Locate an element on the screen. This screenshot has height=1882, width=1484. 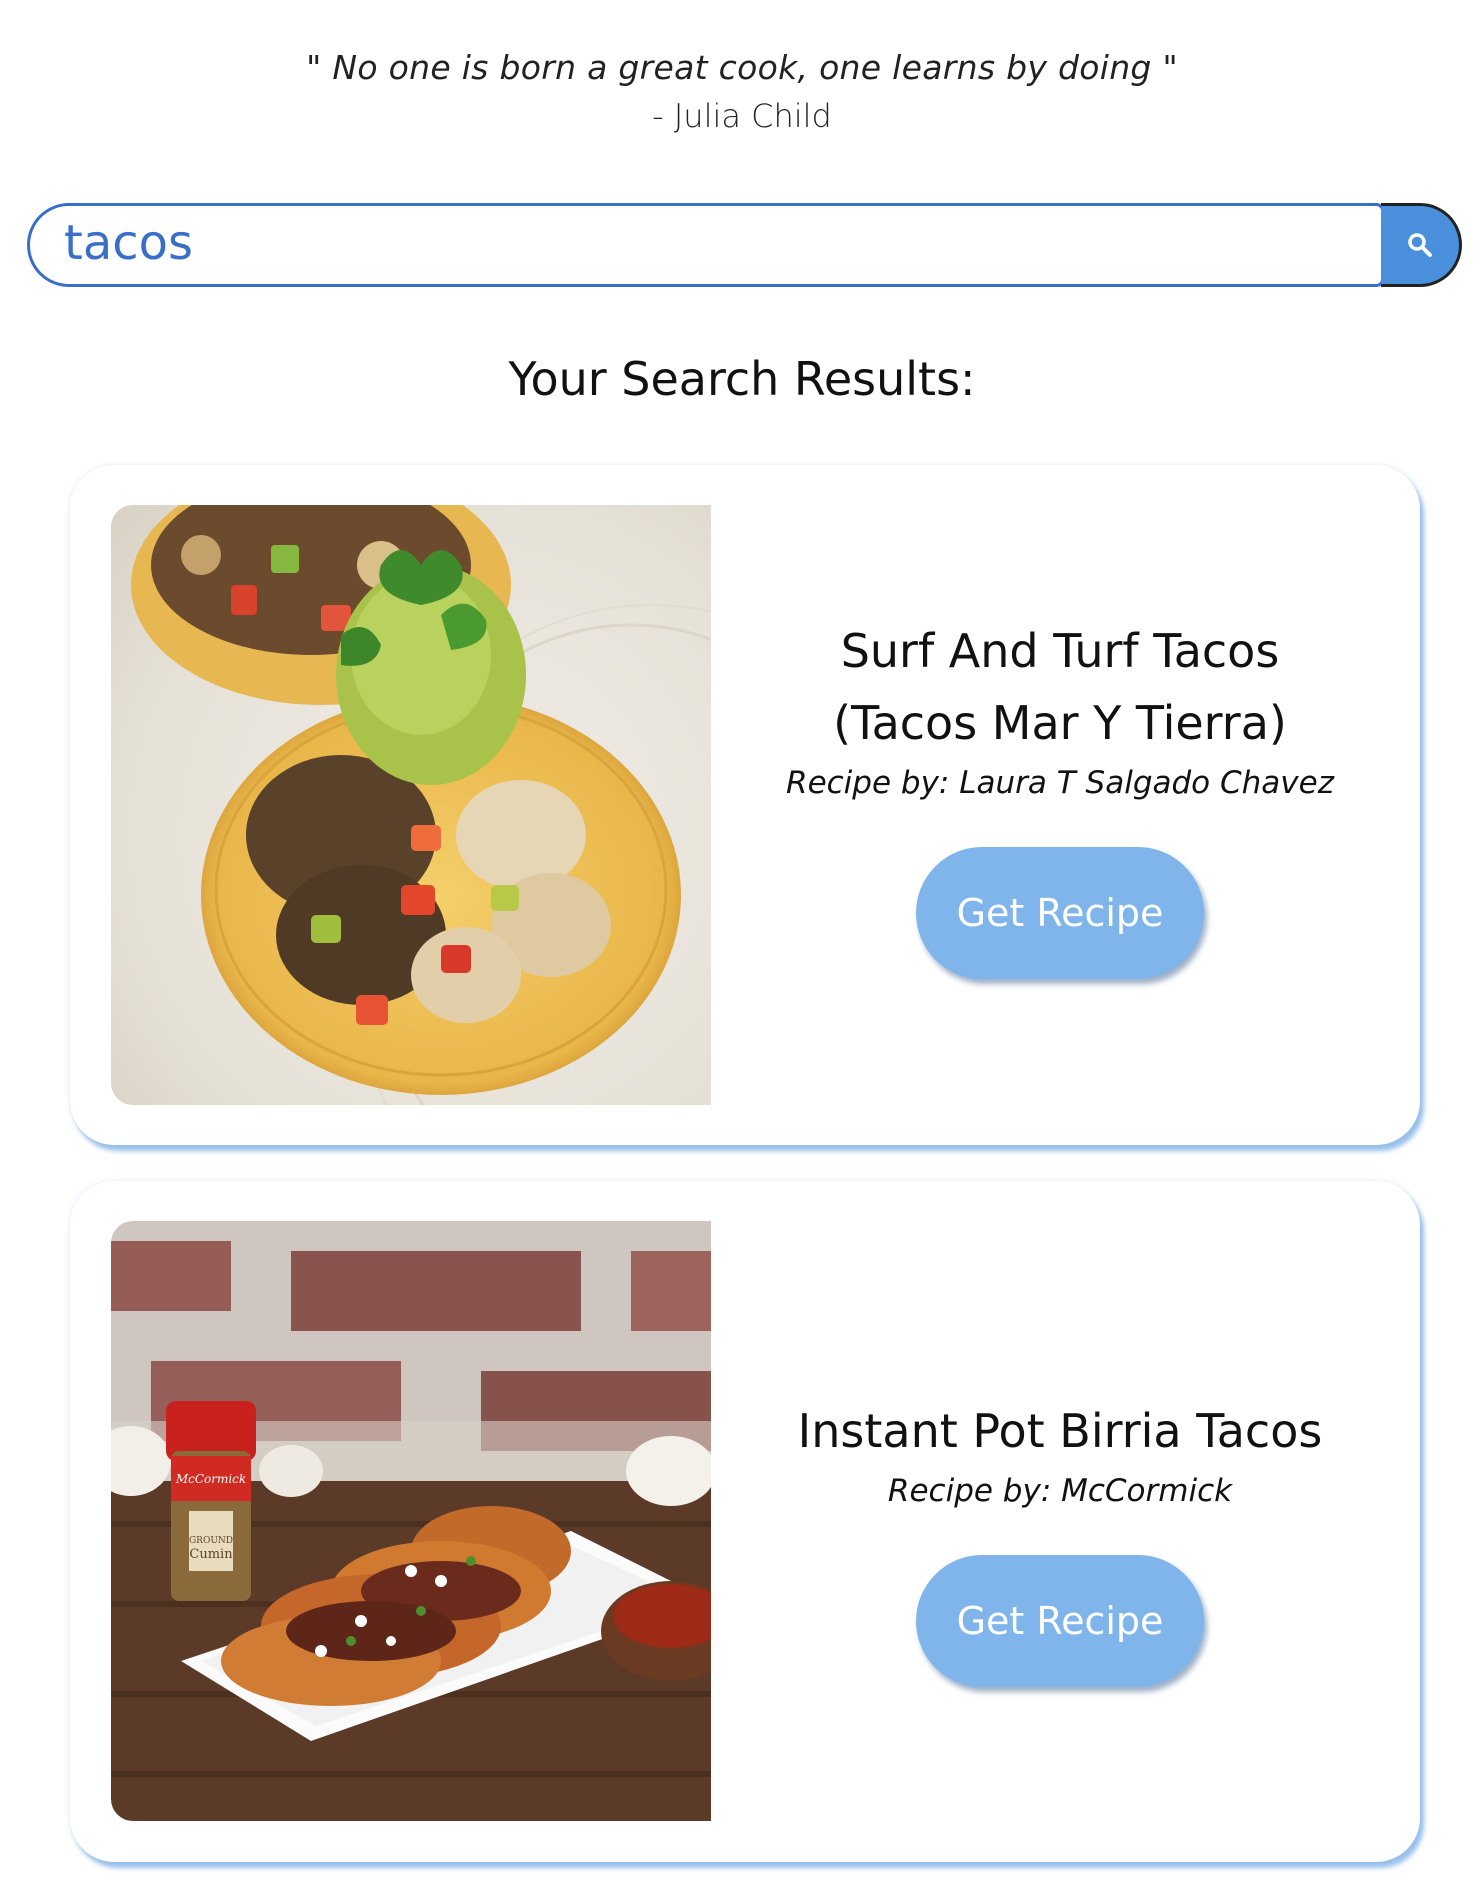
quote-author: - Julia Child is located at coordinates (742, 116).